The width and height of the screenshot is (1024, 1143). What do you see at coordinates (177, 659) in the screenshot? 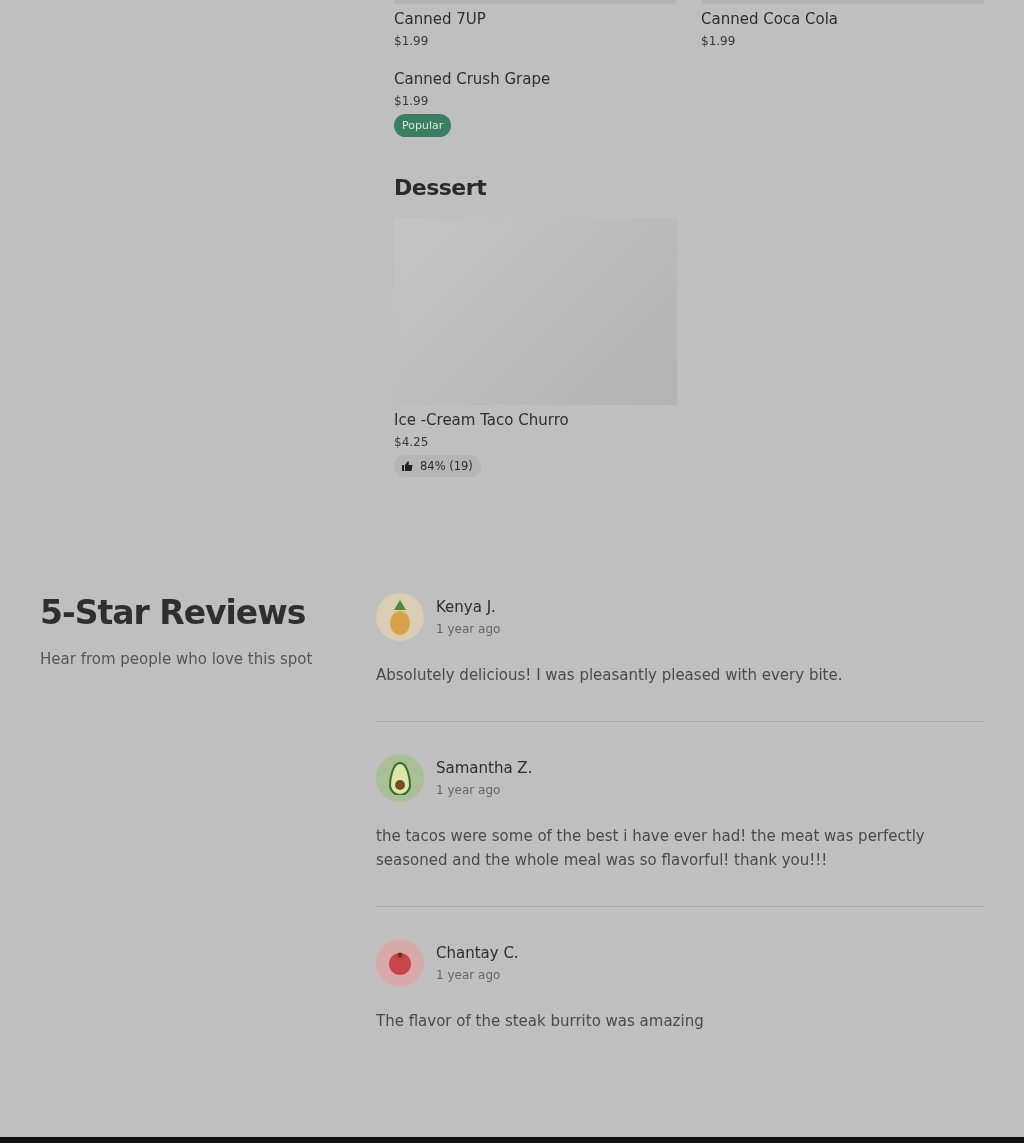
I see `section-subtitle: Hear from people who love this spot` at bounding box center [177, 659].